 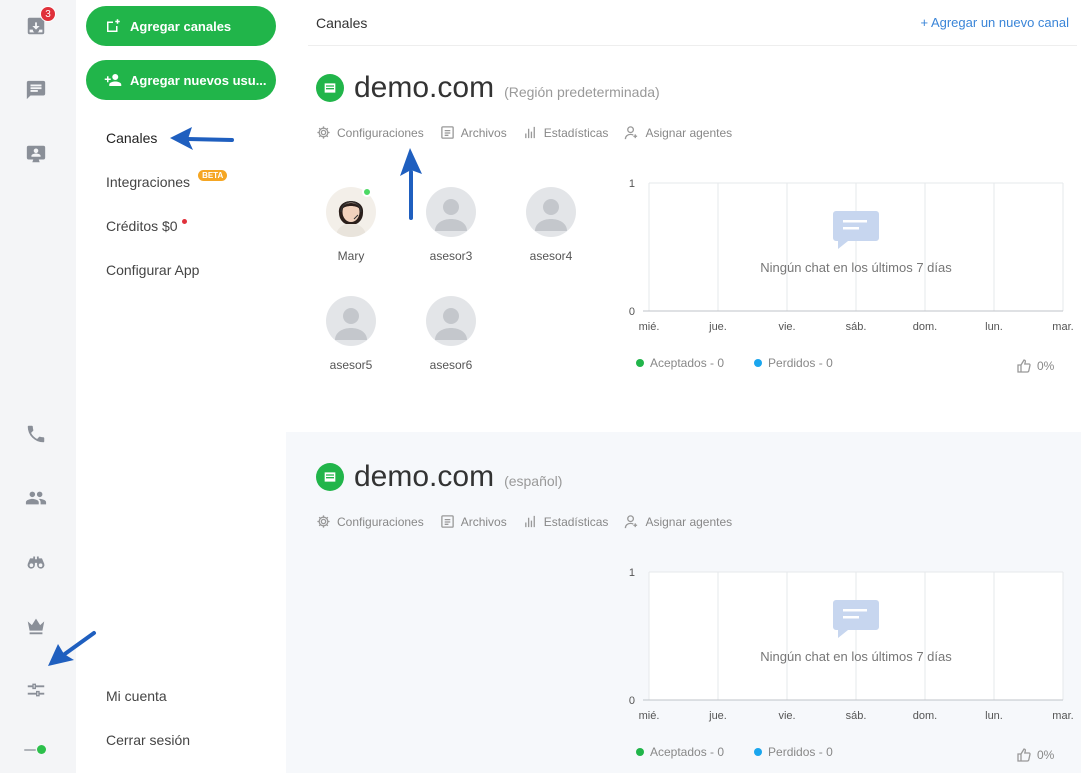 What do you see at coordinates (113, 25) in the screenshot?
I see `add-square-icon` at bounding box center [113, 25].